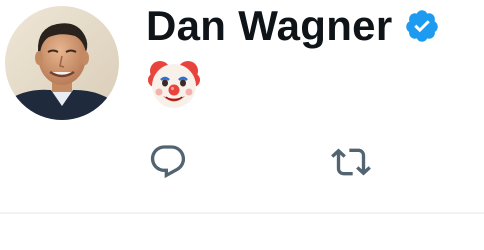  I want to click on name-row: Dan Wagner, so click(293, 26).